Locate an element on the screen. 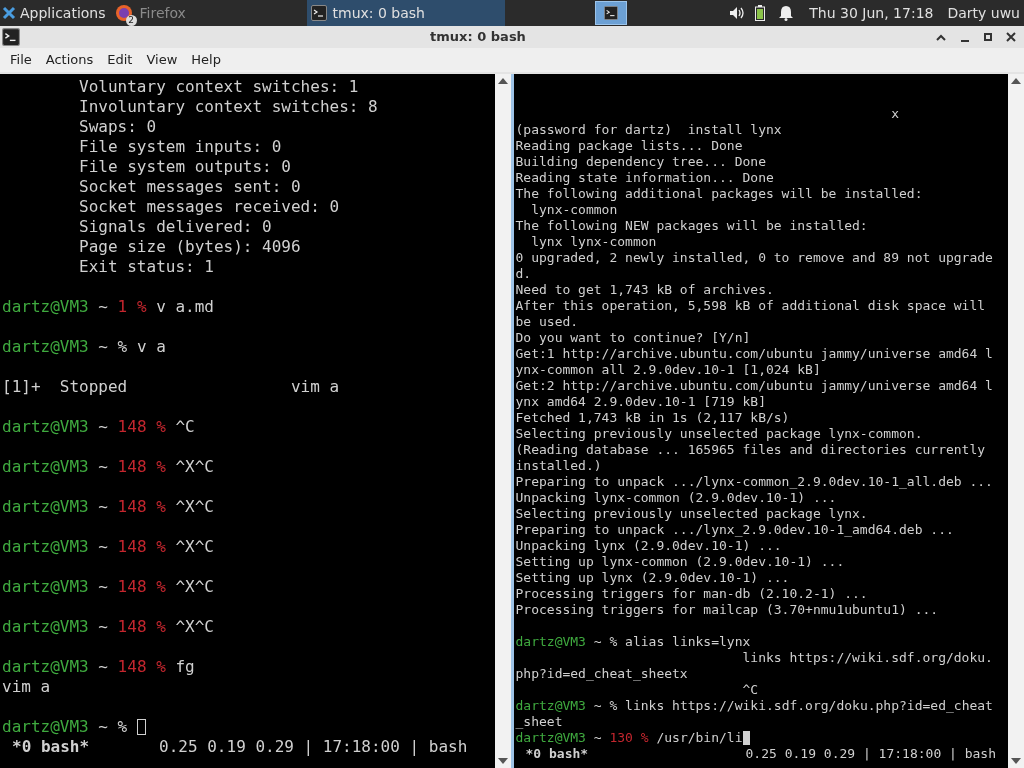 The image size is (1024, 768). browser-icon is located at coordinates (123, 13).